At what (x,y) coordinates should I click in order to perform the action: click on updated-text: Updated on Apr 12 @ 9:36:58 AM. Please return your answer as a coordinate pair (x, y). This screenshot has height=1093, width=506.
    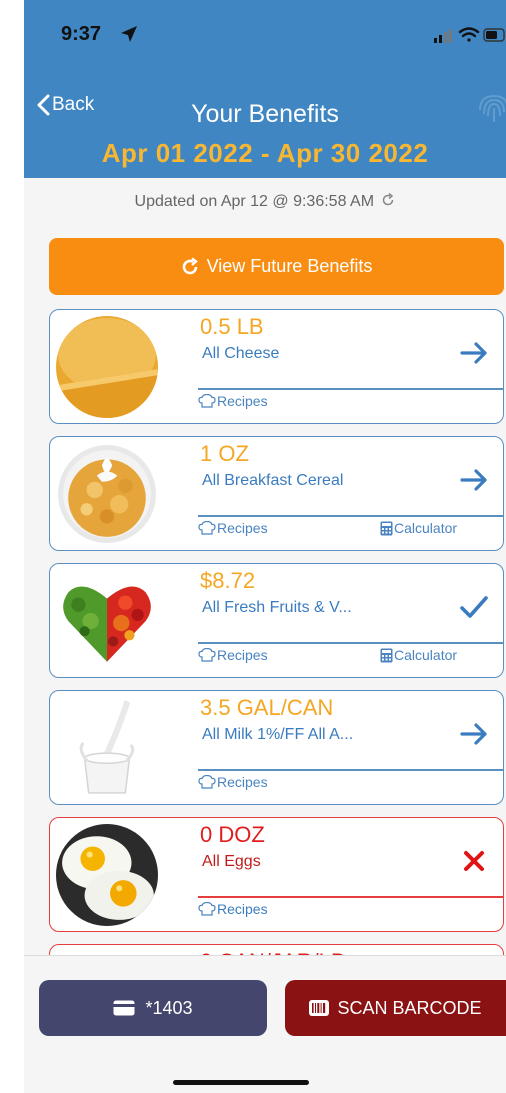
    Looking at the image, I should click on (254, 201).